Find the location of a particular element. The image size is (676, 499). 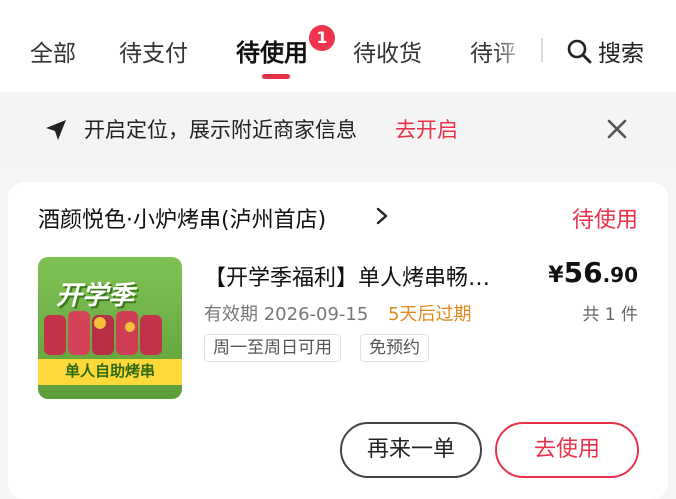

shop-name-link: 酒颜悦色·小炉烤串(泸州首店) is located at coordinates (182, 218).